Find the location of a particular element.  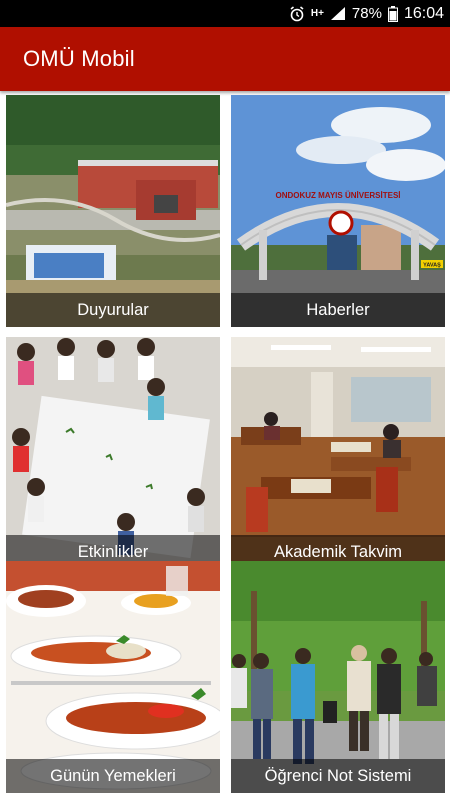

status-bar: H+ 78% 16:04 is located at coordinates (225, 13).